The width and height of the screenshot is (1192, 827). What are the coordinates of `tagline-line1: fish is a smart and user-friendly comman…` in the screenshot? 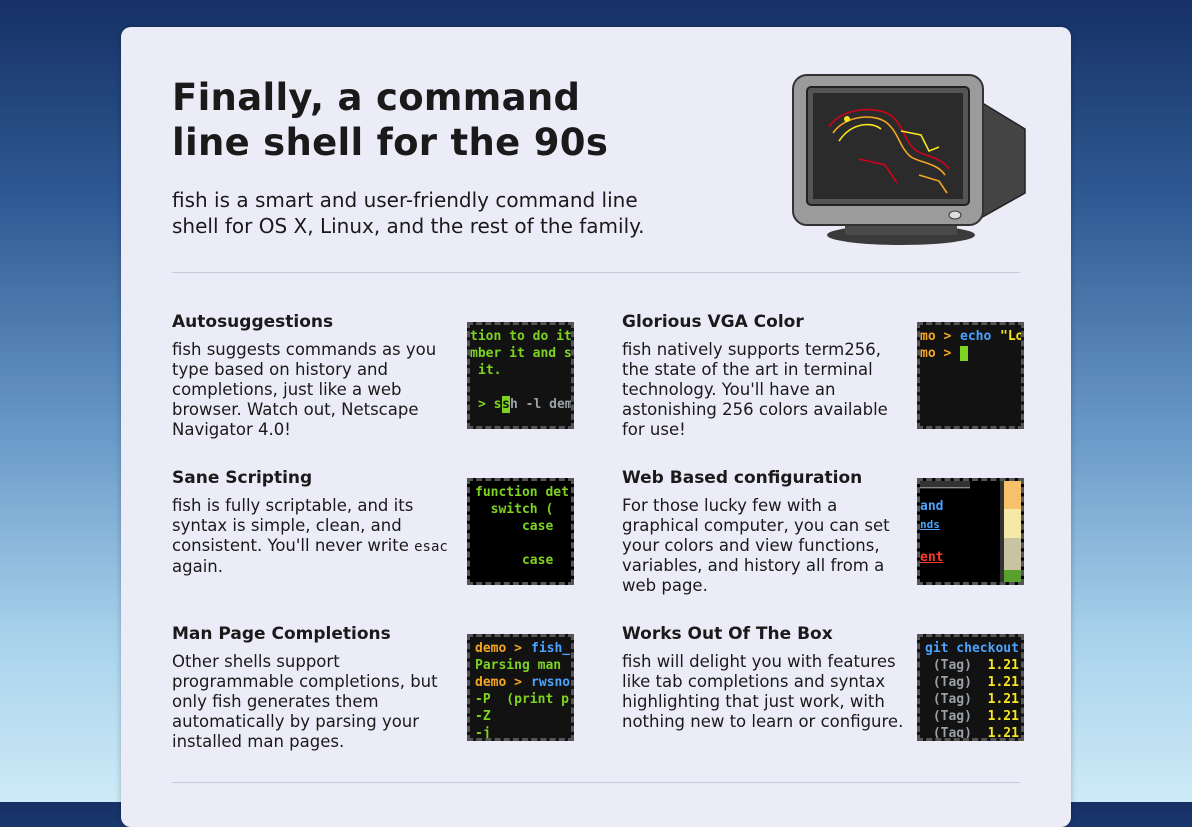 It's located at (405, 200).